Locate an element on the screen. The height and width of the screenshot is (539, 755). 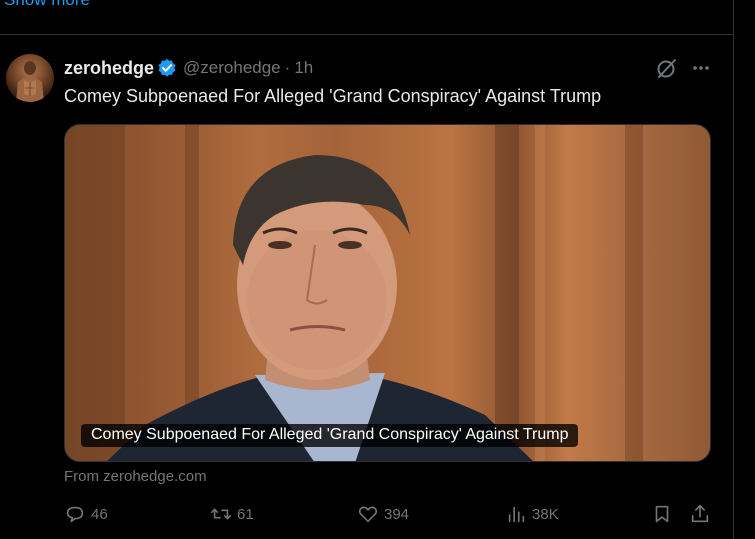
timestamp: 1h is located at coordinates (303, 68).